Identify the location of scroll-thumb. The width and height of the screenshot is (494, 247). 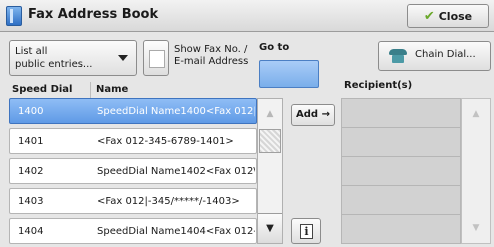
(270, 141).